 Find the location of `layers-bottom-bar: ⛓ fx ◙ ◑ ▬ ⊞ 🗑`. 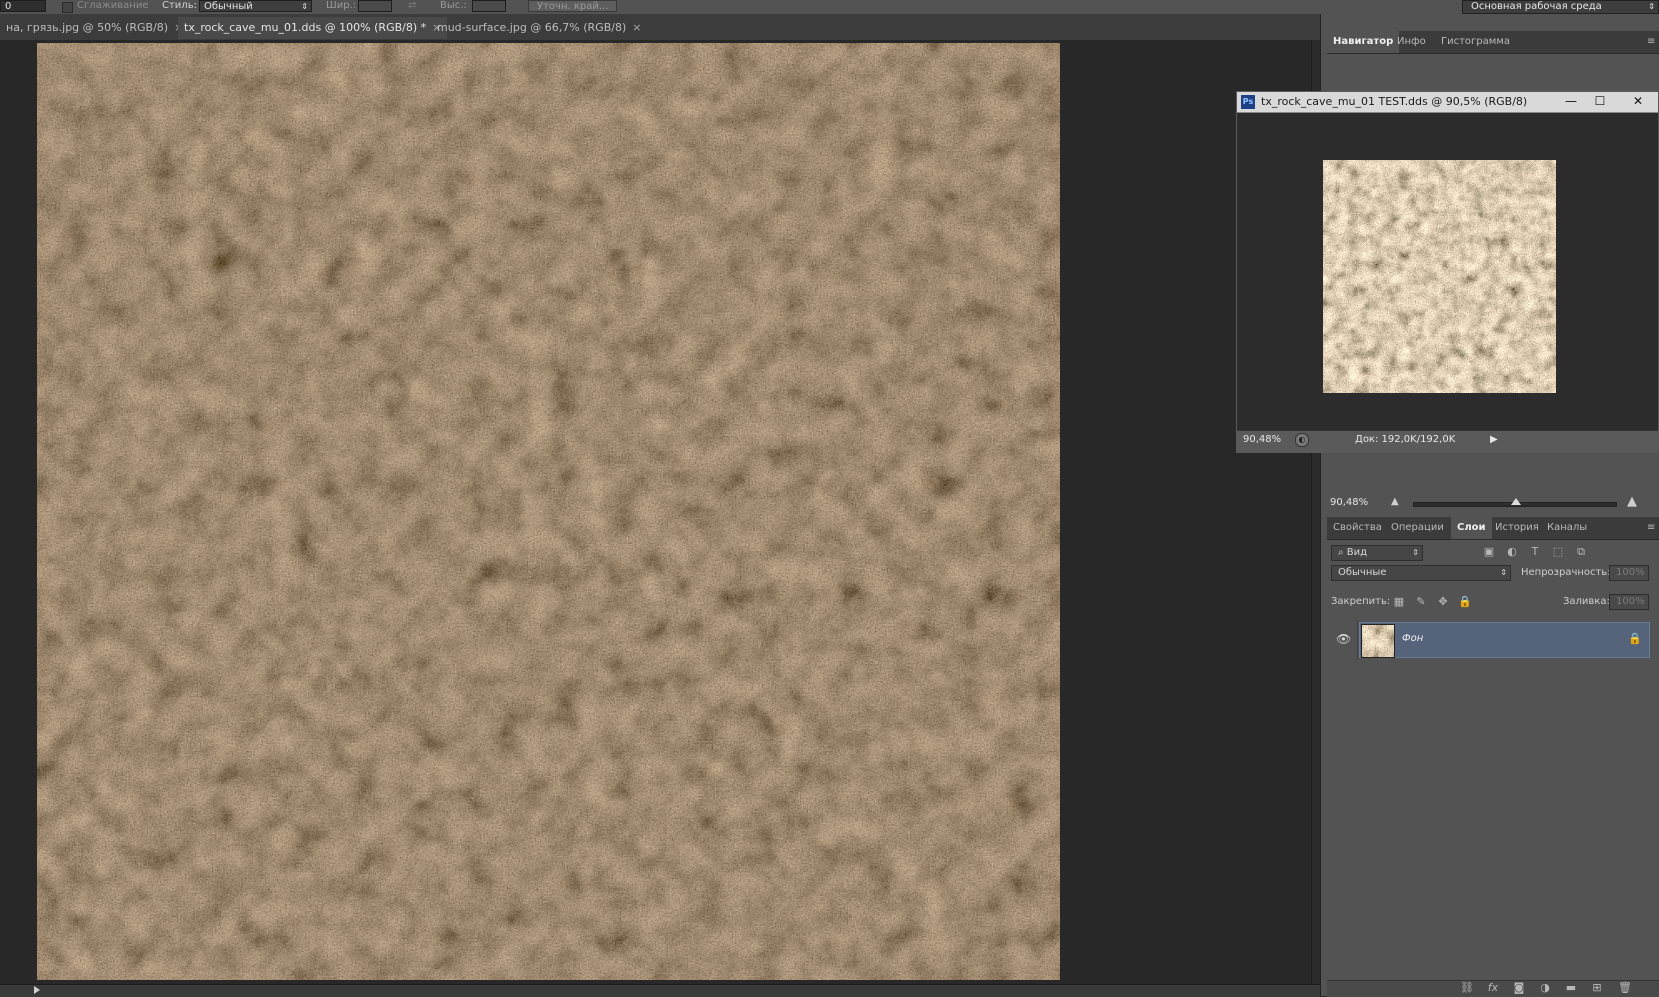

layers-bottom-bar: ⛓ fx ◙ ◑ ▬ ⊞ 🗑 is located at coordinates (1493, 988).